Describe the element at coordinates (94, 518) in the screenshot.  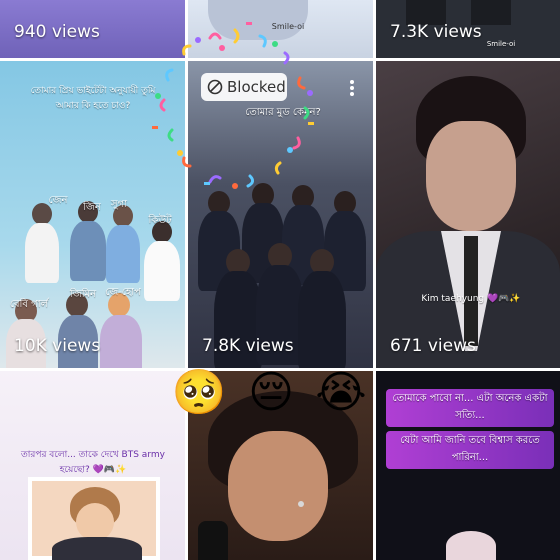
I see `photo` at that location.